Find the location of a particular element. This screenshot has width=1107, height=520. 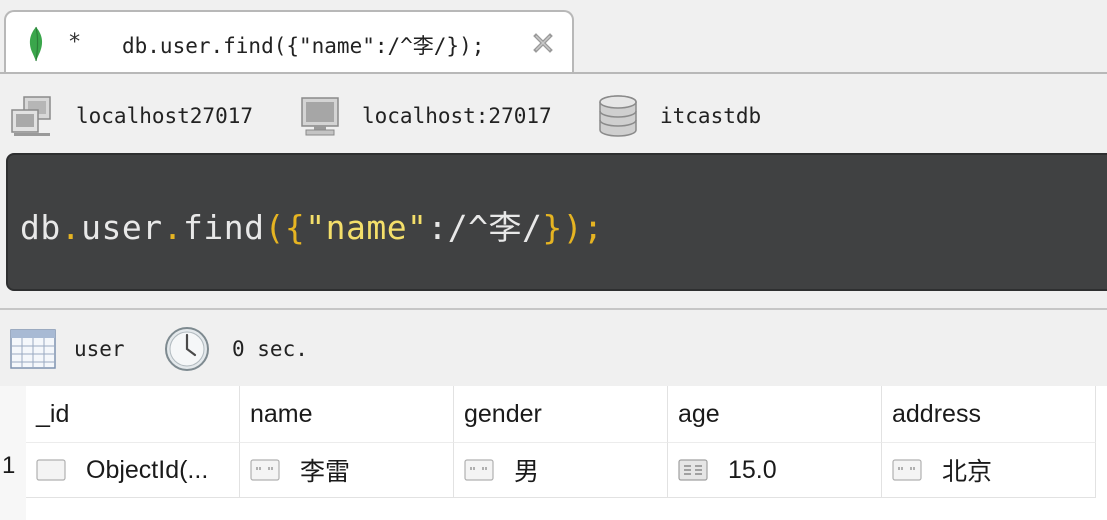

unsaved-marker: * is located at coordinates (75, 42).